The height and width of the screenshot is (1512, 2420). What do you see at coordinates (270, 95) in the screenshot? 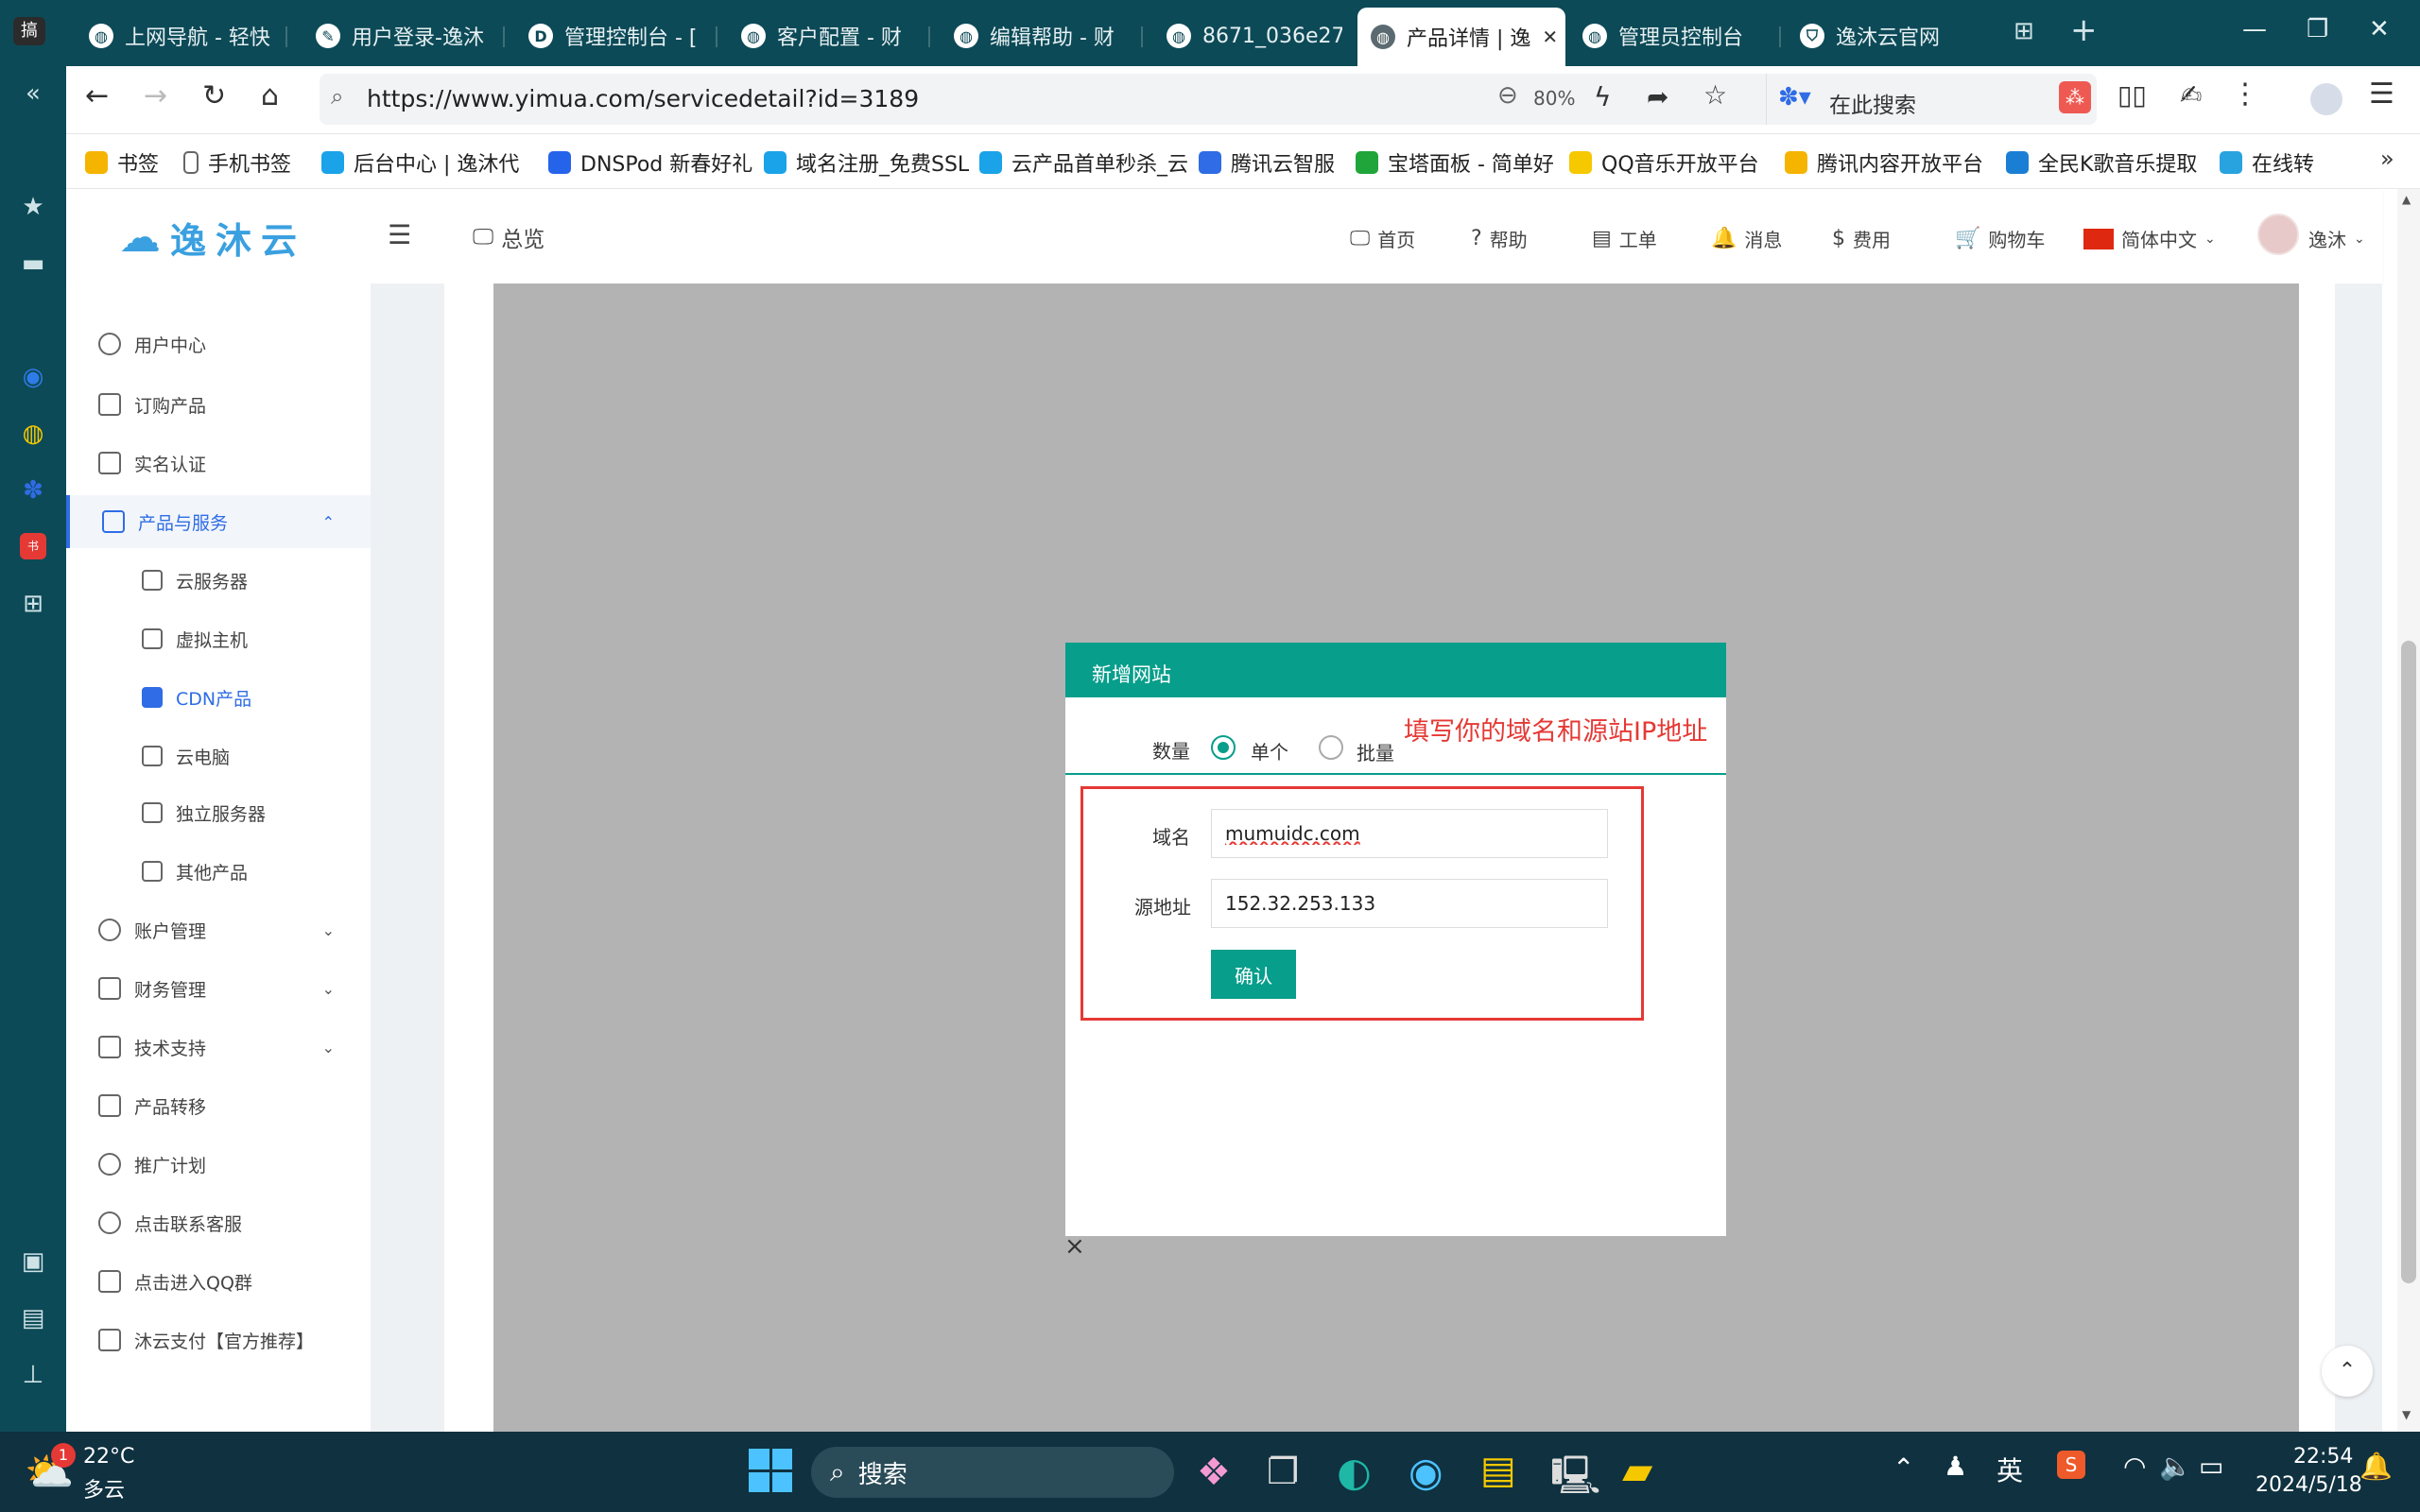
I see `home-button: ⌂` at bounding box center [270, 95].